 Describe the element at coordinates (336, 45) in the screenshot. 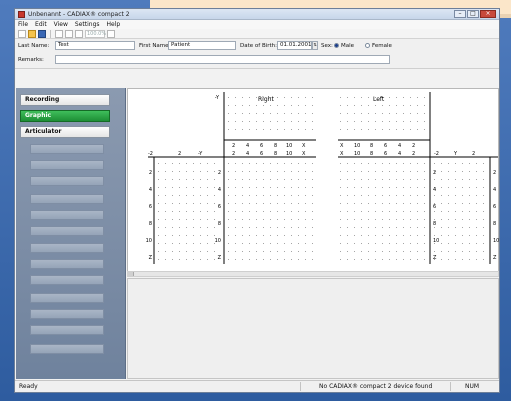

I see `sex-male-radio` at that location.